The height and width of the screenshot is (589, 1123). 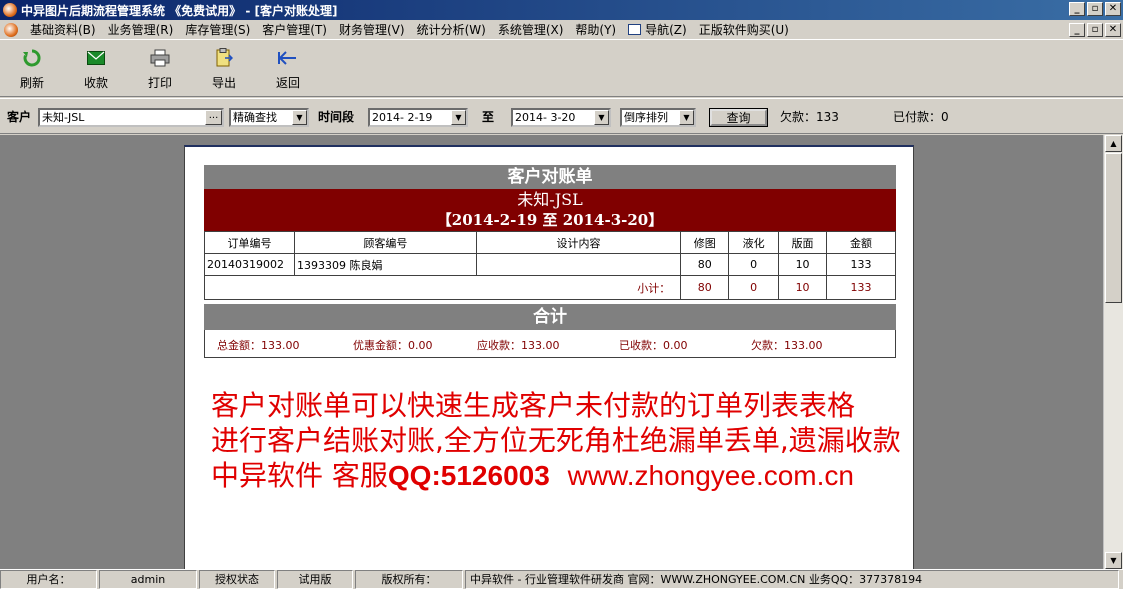 What do you see at coordinates (95, 82) in the screenshot?
I see `receive-label: 收款` at bounding box center [95, 82].